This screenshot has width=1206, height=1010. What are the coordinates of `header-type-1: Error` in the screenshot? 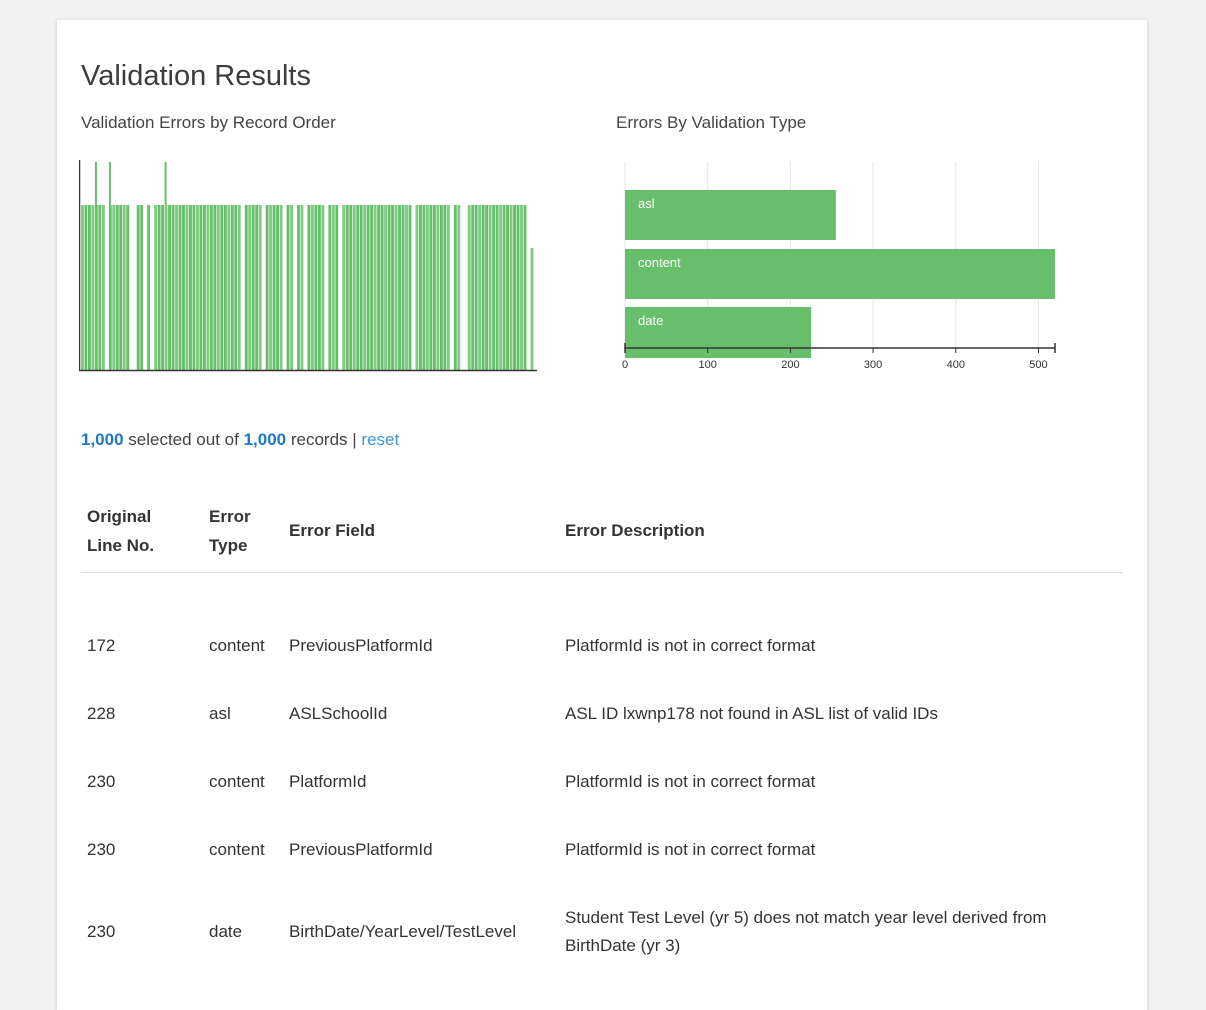 It's located at (230, 516).